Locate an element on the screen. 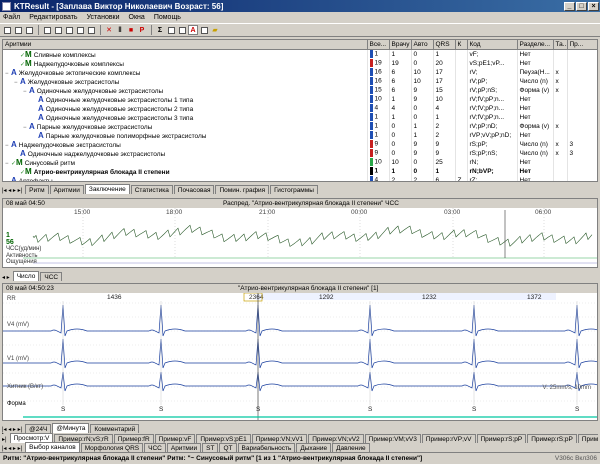 The height and width of the screenshot is (464, 600). tree-icon is located at coordinates (171, 30).